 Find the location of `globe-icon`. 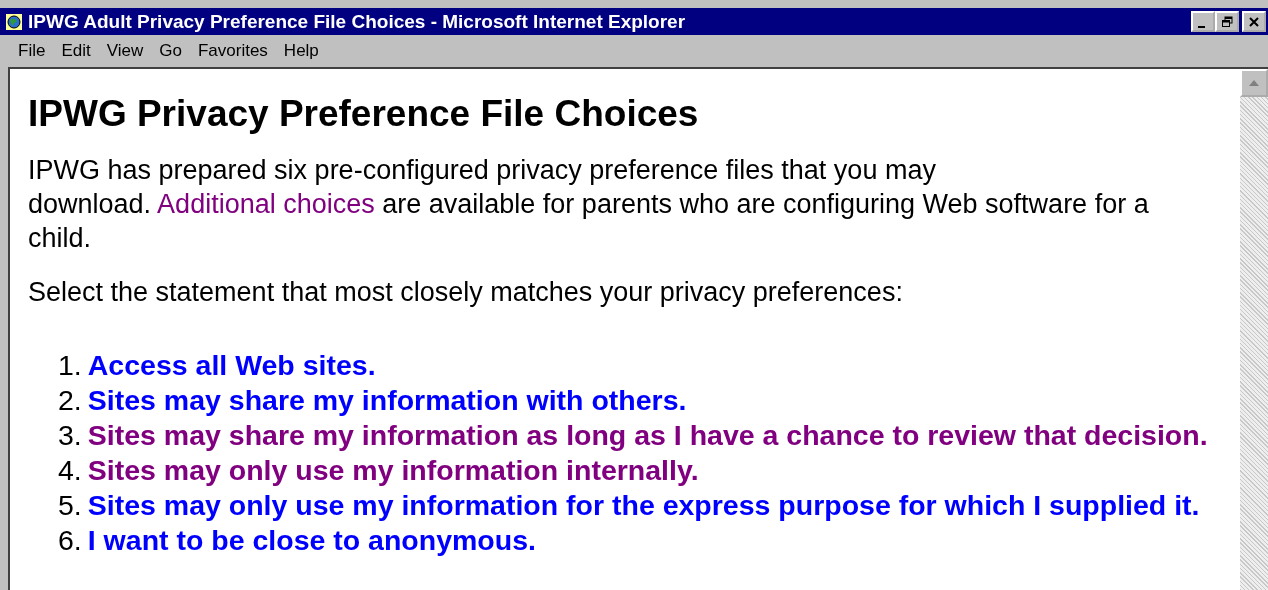

globe-icon is located at coordinates (14, 21).